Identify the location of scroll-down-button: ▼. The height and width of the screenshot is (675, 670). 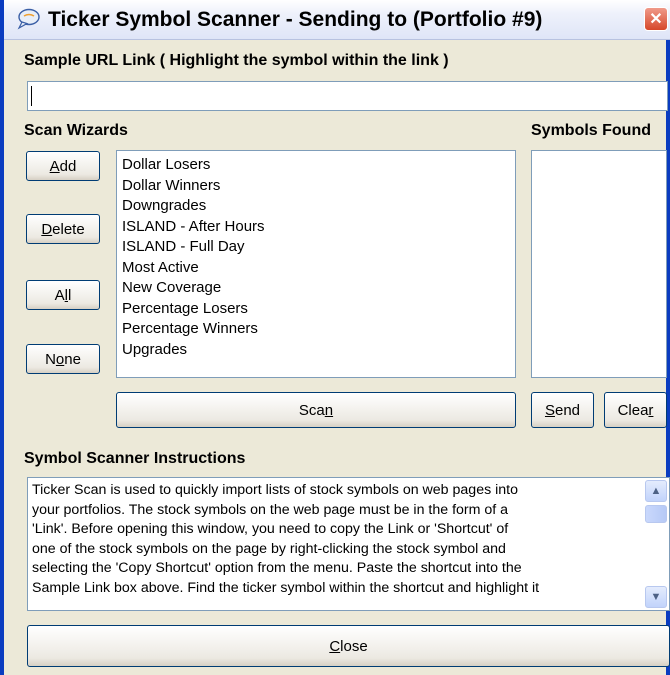
(656, 597).